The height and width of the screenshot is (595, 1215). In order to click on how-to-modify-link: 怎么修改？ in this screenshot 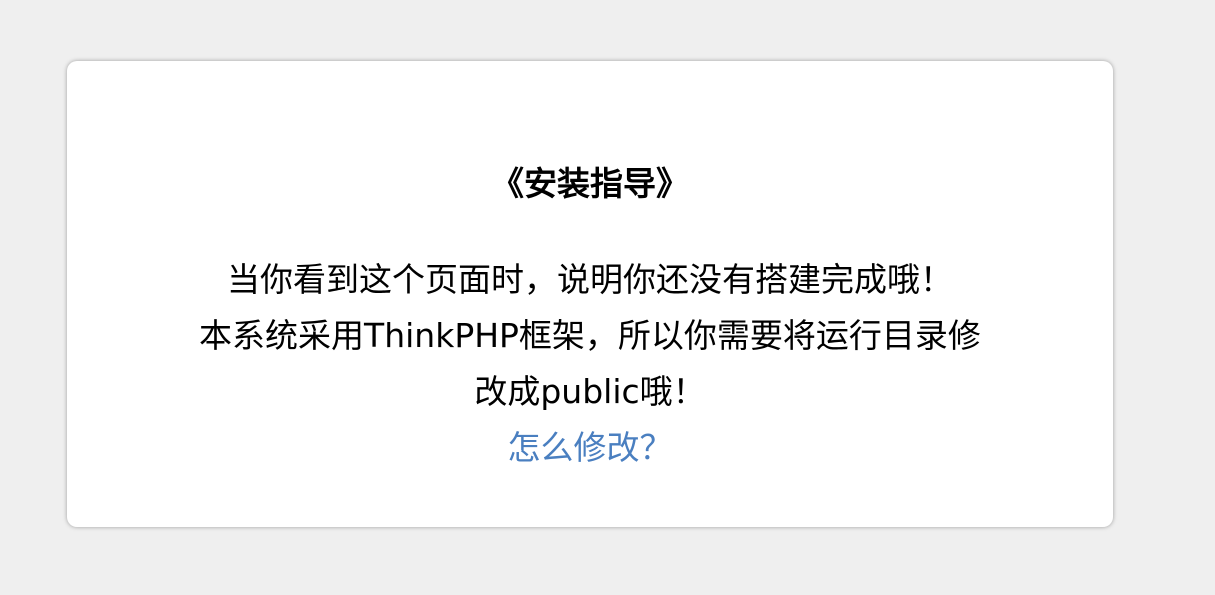, I will do `click(590, 447)`.